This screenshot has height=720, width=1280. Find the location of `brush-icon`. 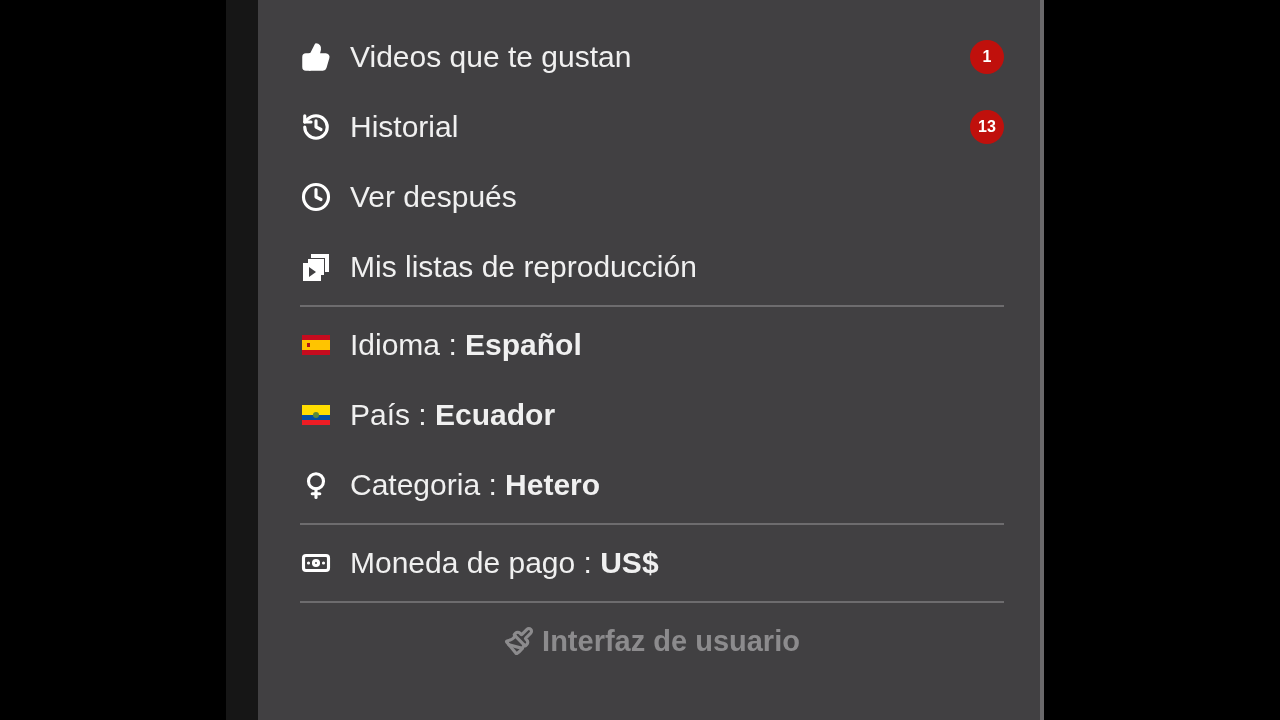

brush-icon is located at coordinates (519, 641).